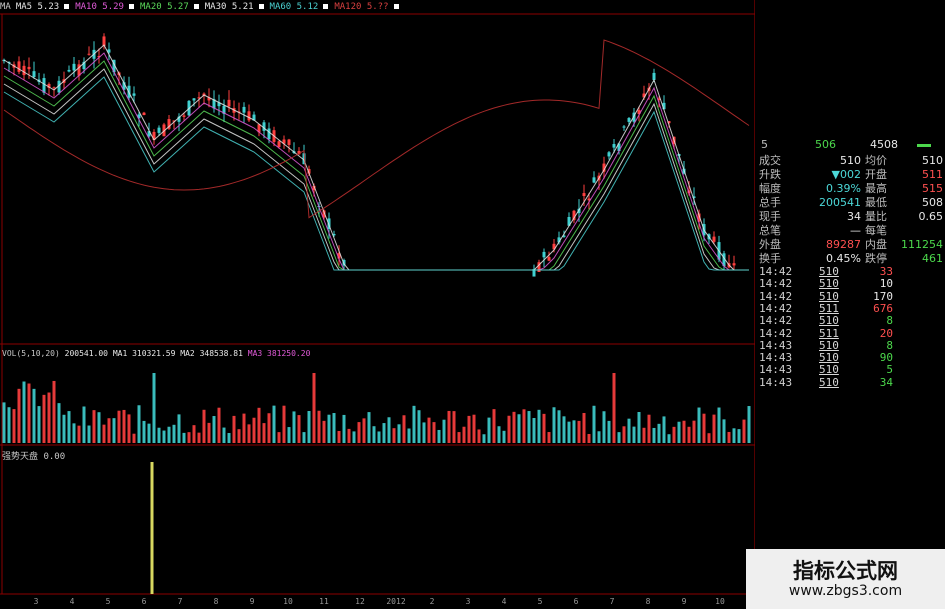  What do you see at coordinates (932, 174) in the screenshot?
I see `quote-value: 511` at bounding box center [932, 174].